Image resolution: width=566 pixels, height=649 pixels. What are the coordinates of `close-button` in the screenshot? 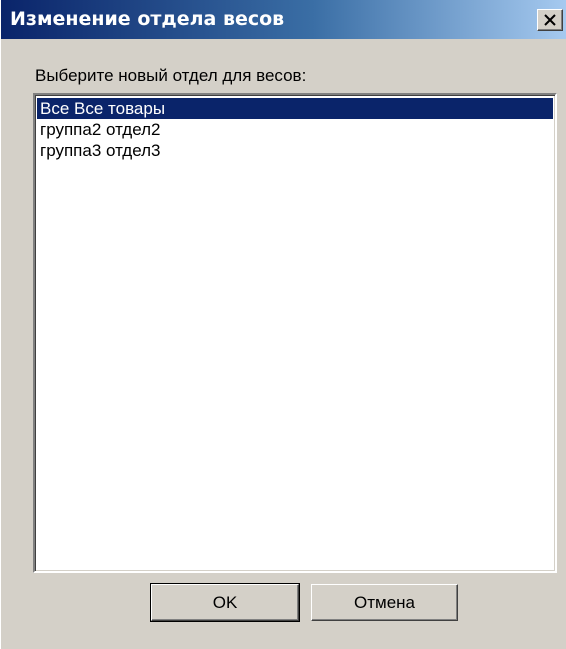 It's located at (550, 20).